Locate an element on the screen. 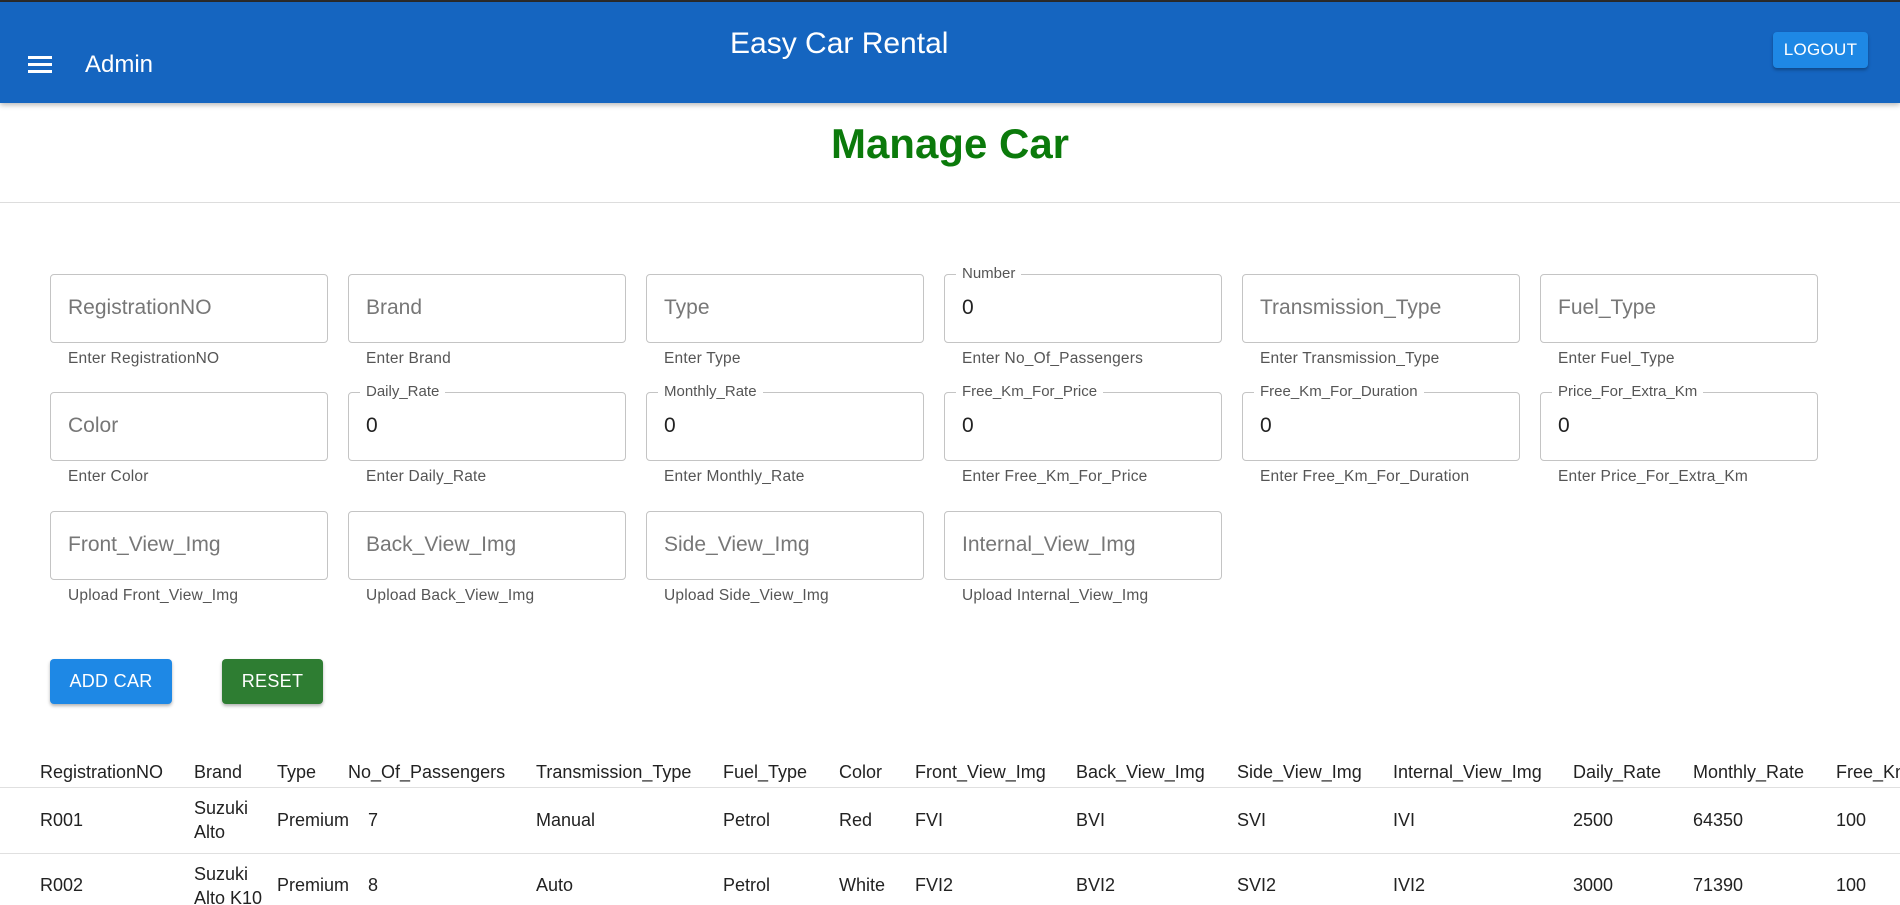  column-header-type: Type is located at coordinates (296, 772).